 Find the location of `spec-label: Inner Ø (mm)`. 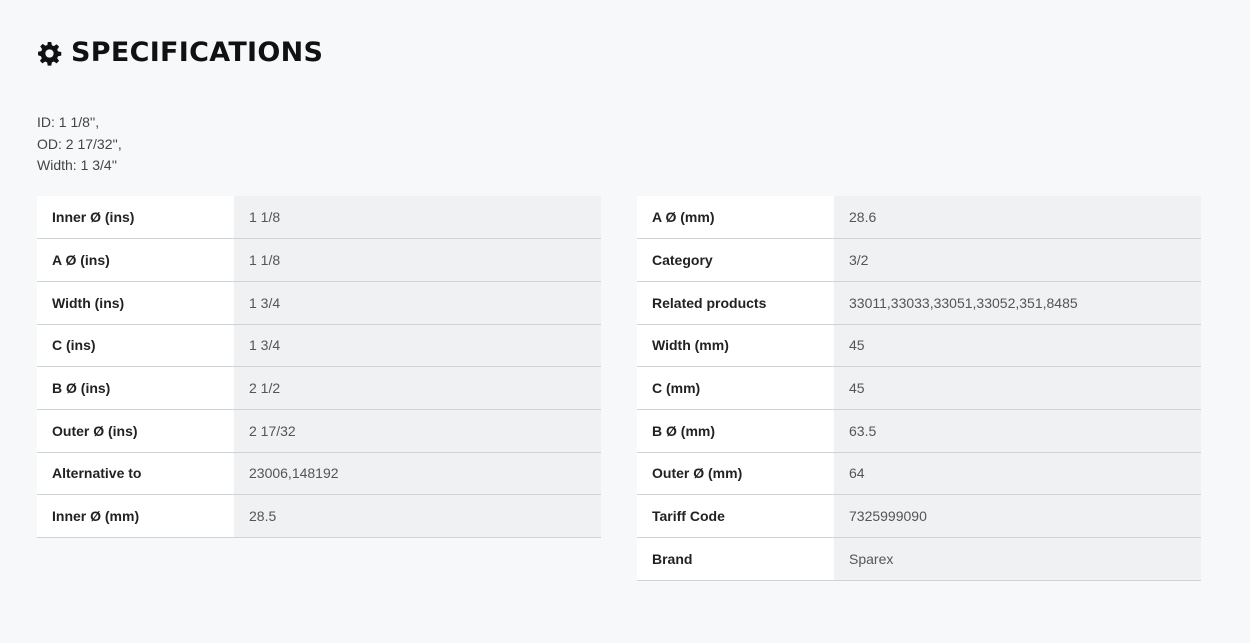

spec-label: Inner Ø (mm) is located at coordinates (135, 516).